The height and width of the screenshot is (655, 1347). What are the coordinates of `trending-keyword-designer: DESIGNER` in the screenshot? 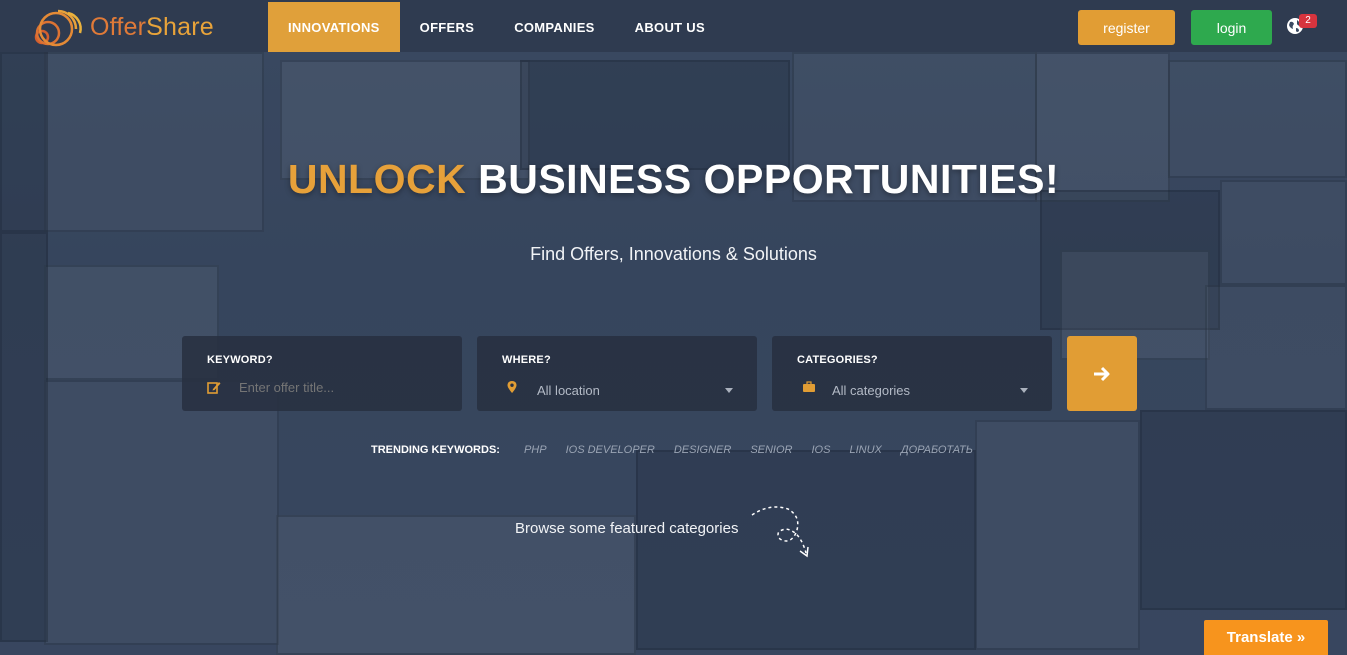 It's located at (702, 450).